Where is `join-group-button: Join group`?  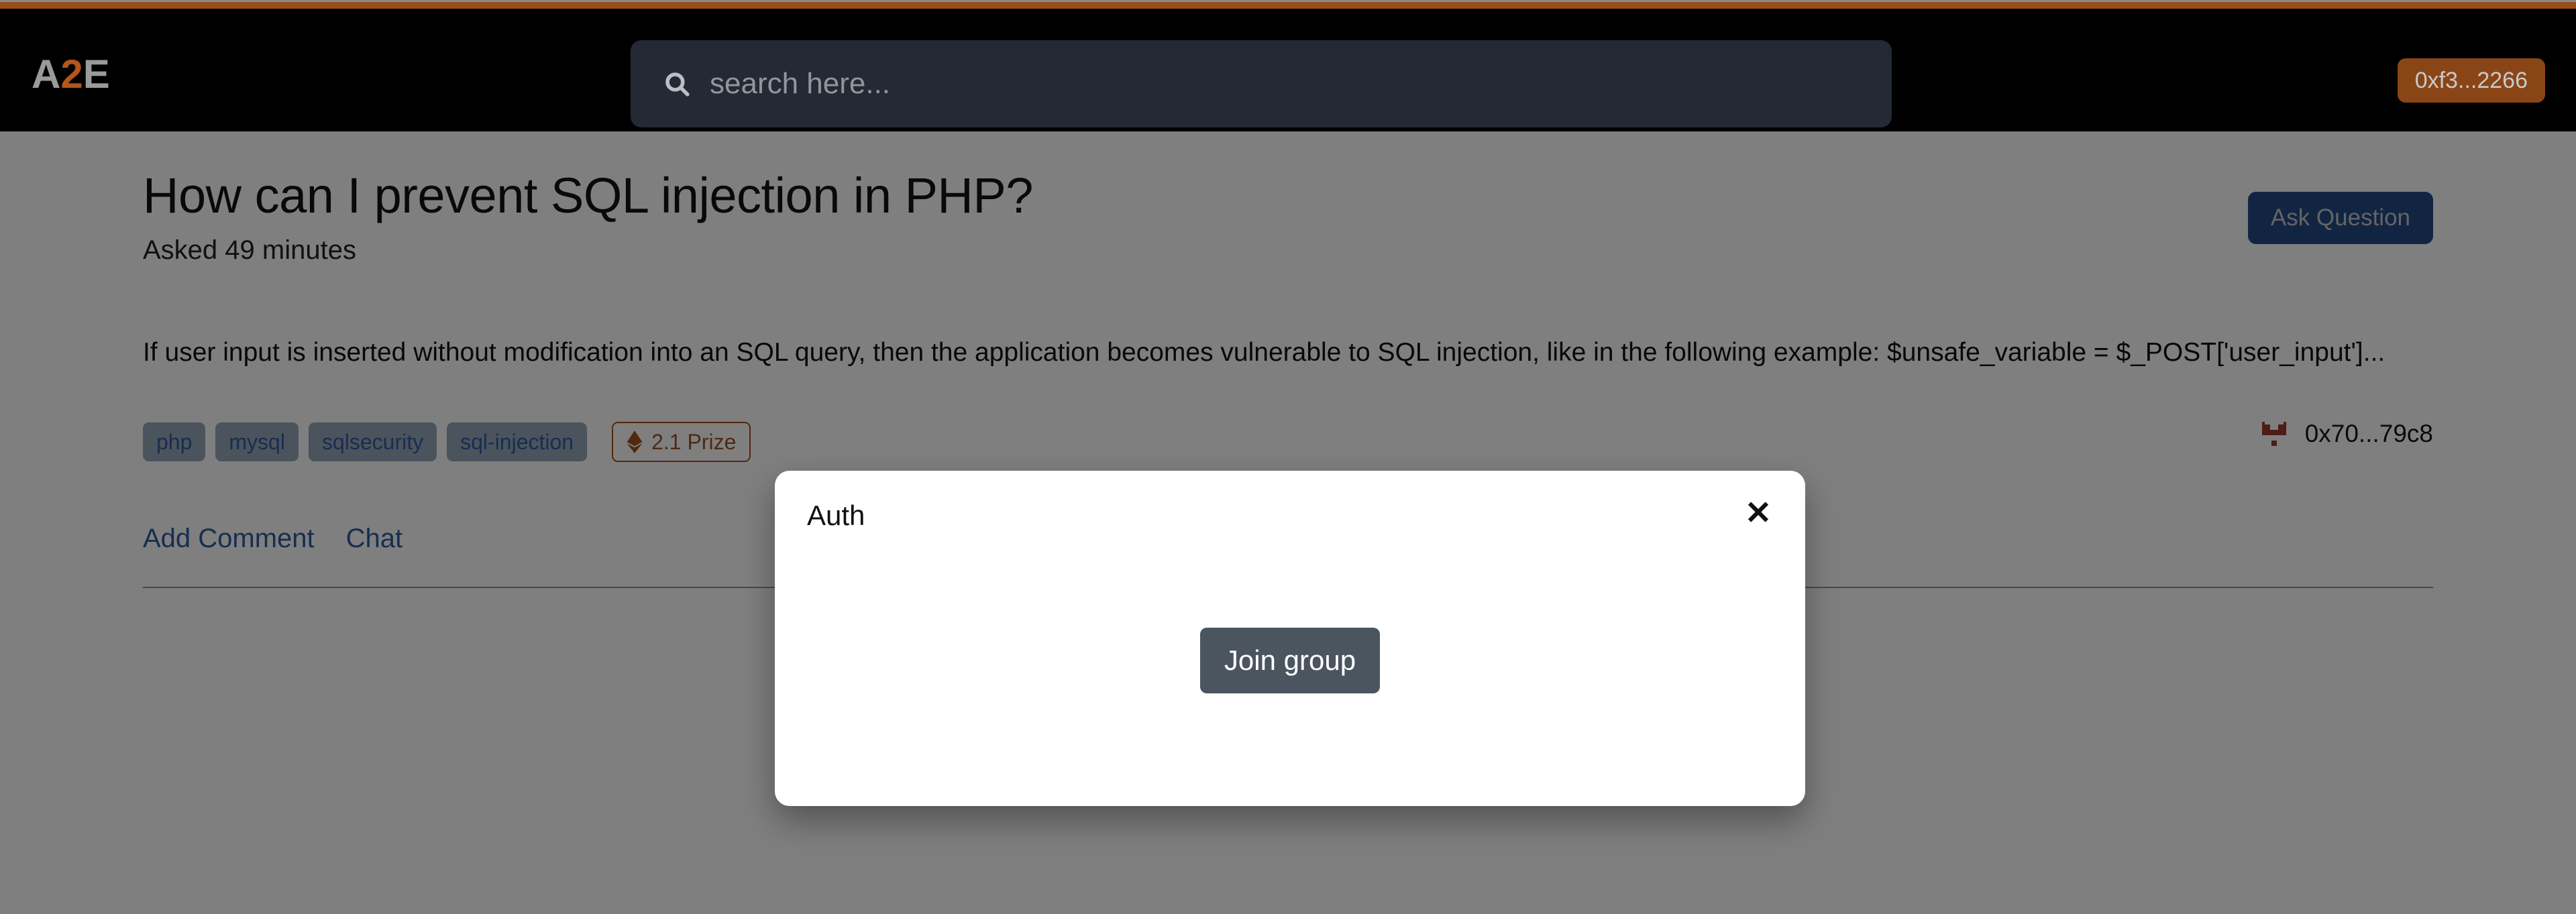
join-group-button: Join group is located at coordinates (1290, 660).